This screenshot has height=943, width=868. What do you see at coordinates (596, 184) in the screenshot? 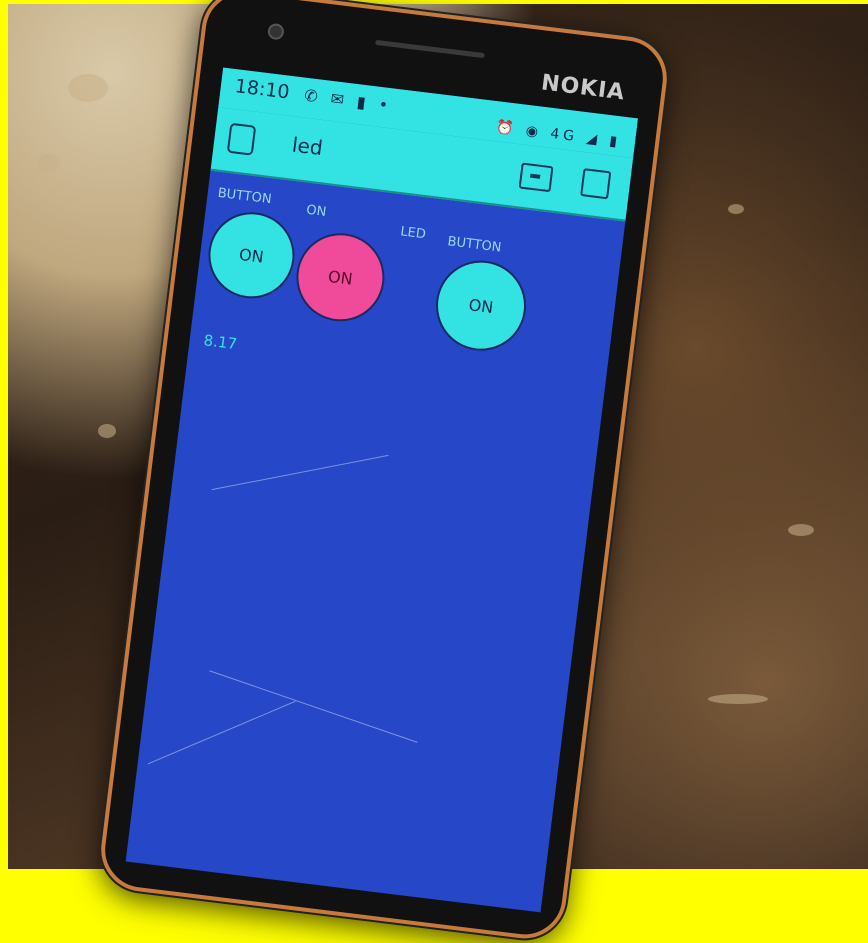
I see `stop-icon` at bounding box center [596, 184].